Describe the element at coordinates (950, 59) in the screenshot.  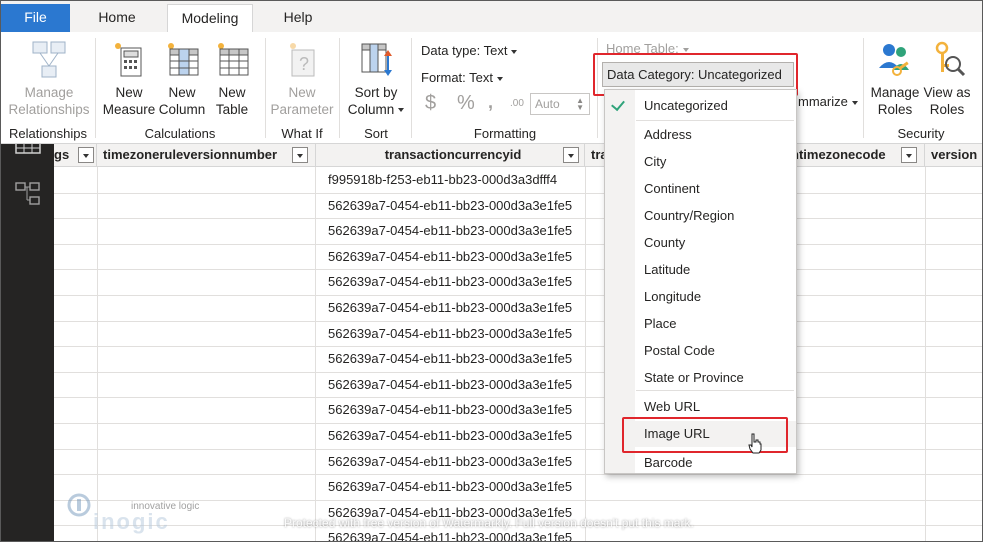
I see `view-as-roles-icon` at that location.